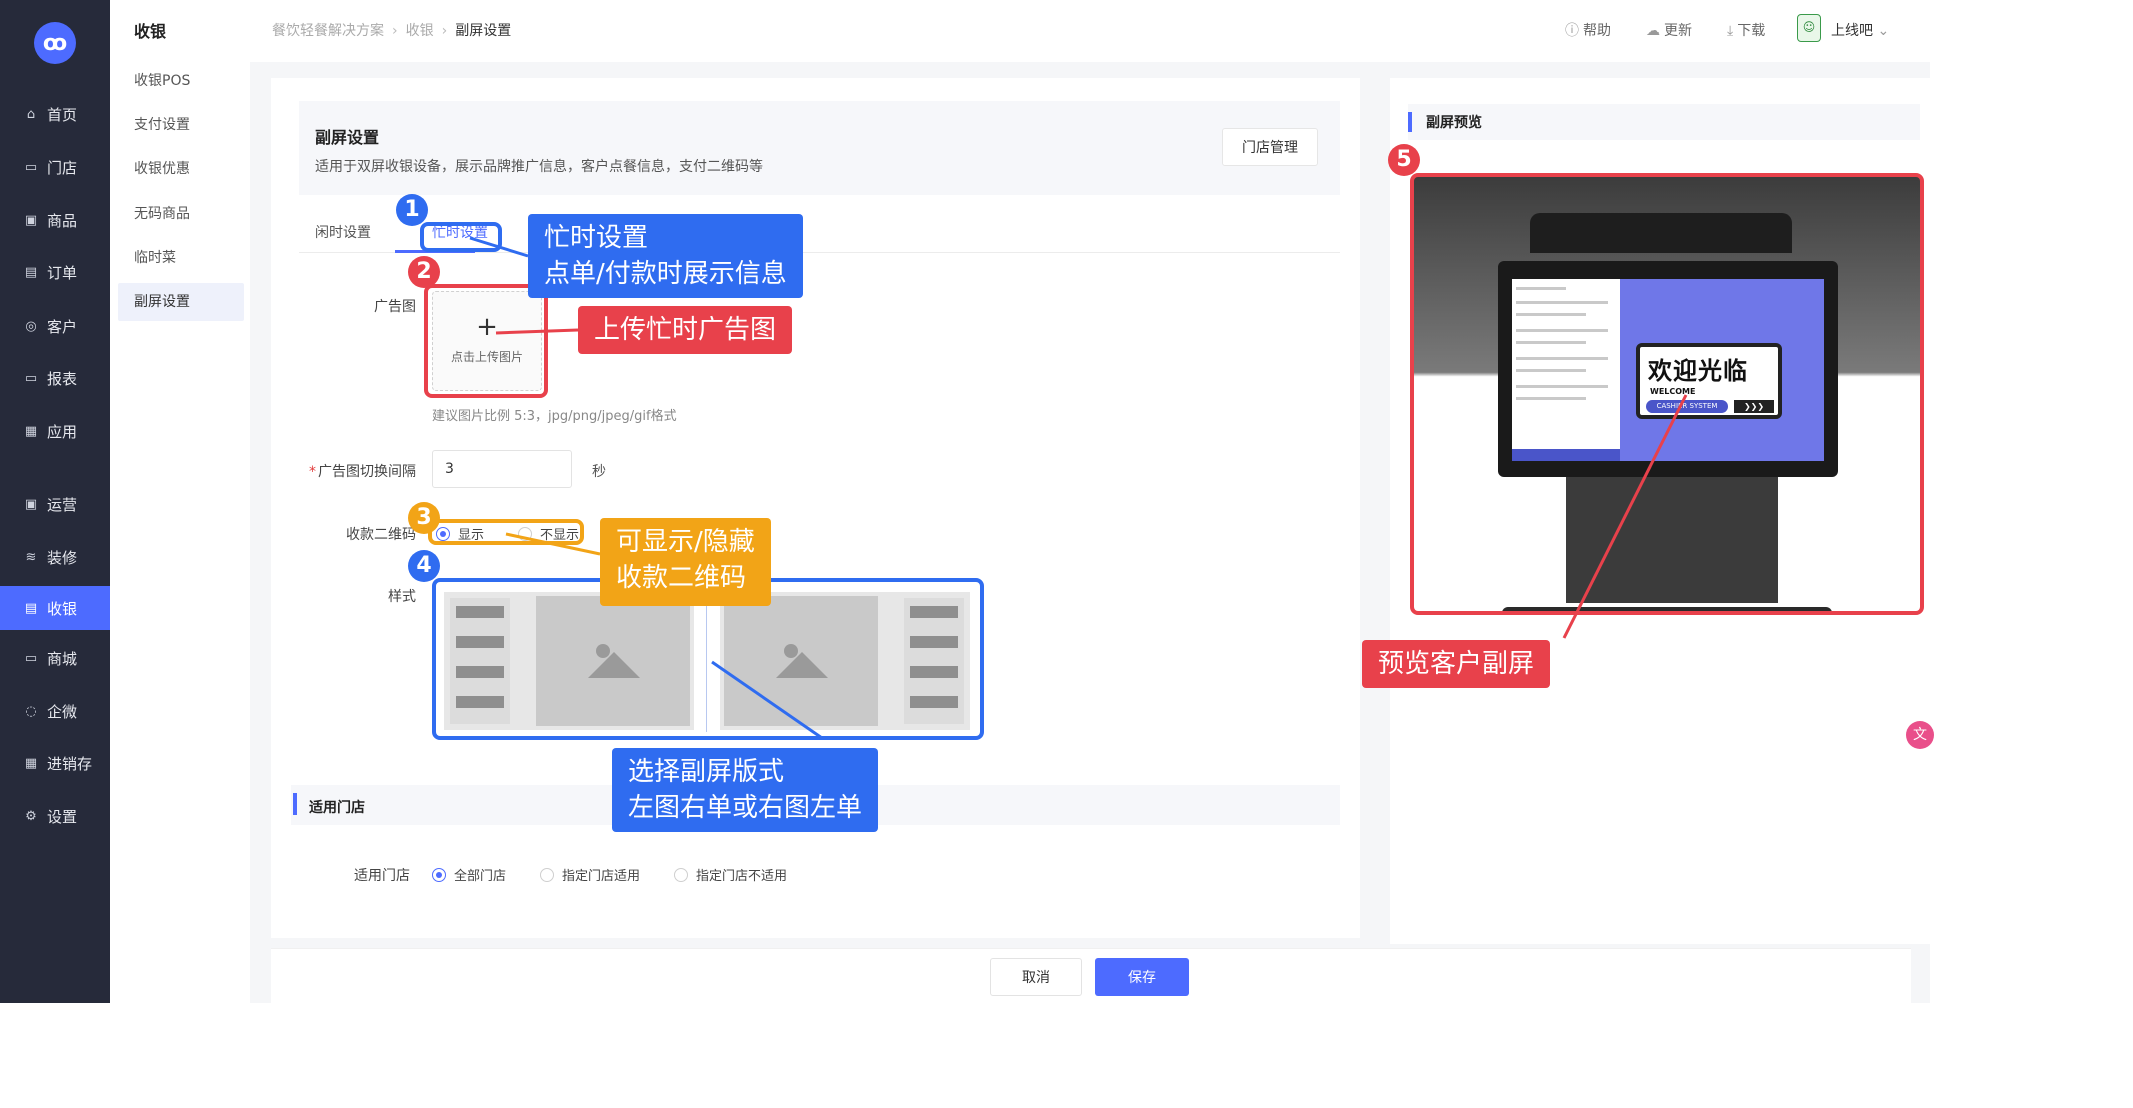 The width and height of the screenshot is (2133, 1108). Describe the element at coordinates (1672, 540) in the screenshot. I see `device-stand` at that location.